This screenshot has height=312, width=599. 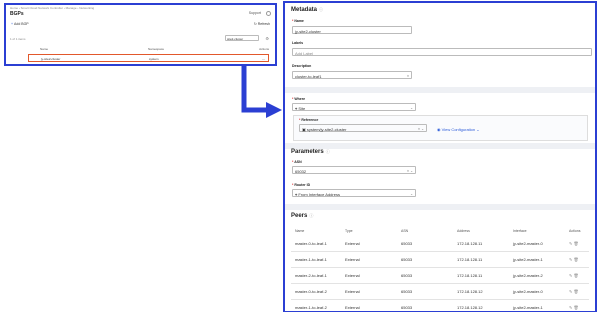 What do you see at coordinates (156, 49) in the screenshot?
I see `column-namespace: Namespace` at bounding box center [156, 49].